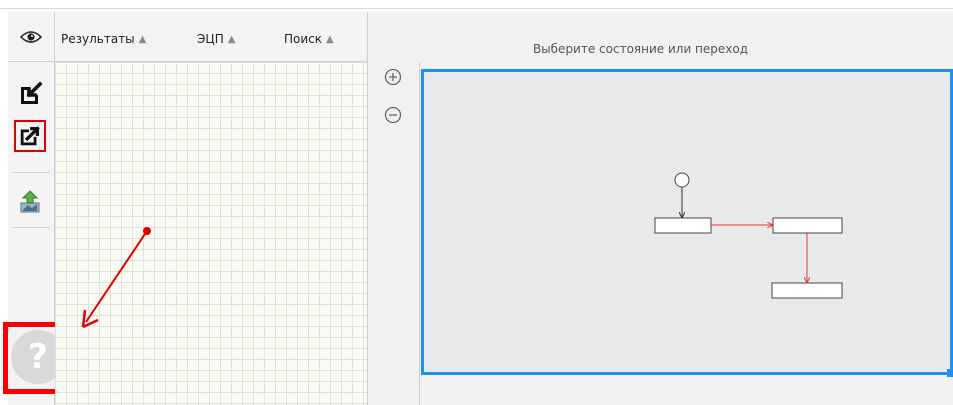 Image resolution: width=953 pixels, height=405 pixels. I want to click on eye-icon, so click(31, 36).